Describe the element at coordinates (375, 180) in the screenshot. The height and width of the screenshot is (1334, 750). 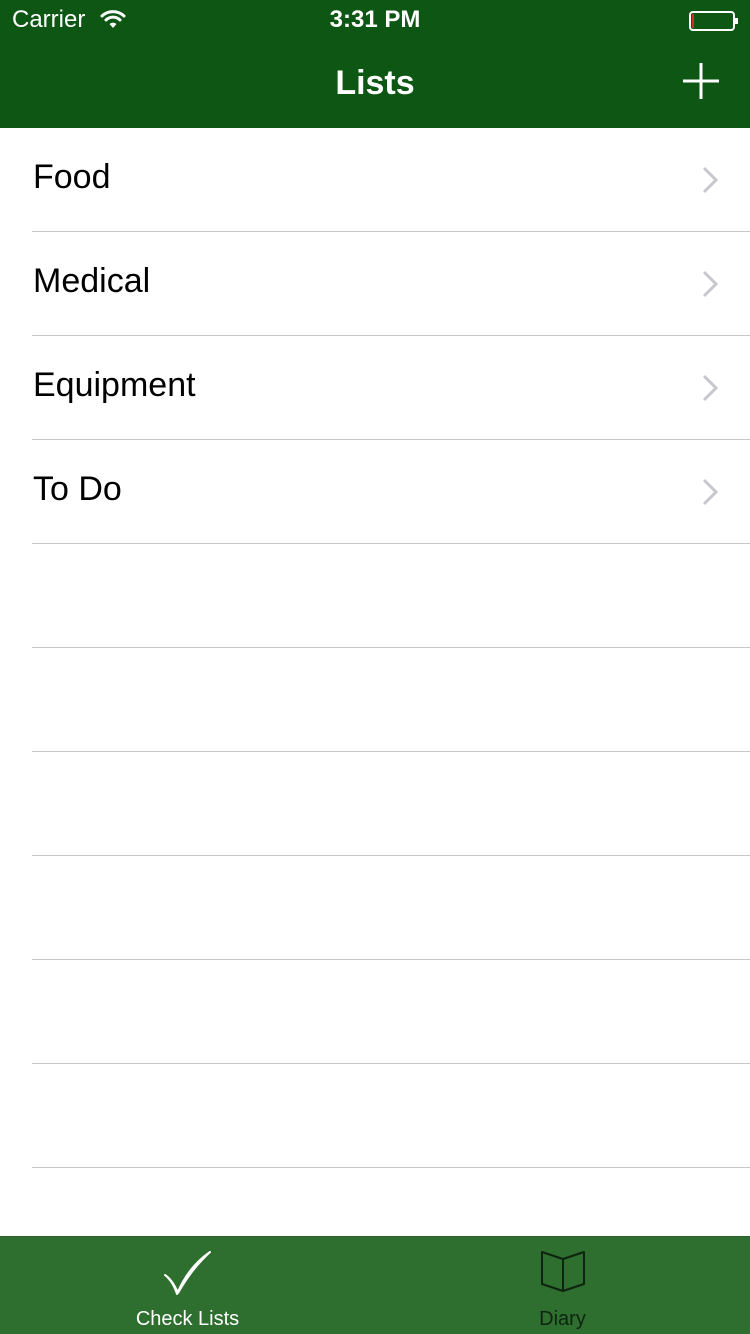
I see `list-item: Food` at that location.